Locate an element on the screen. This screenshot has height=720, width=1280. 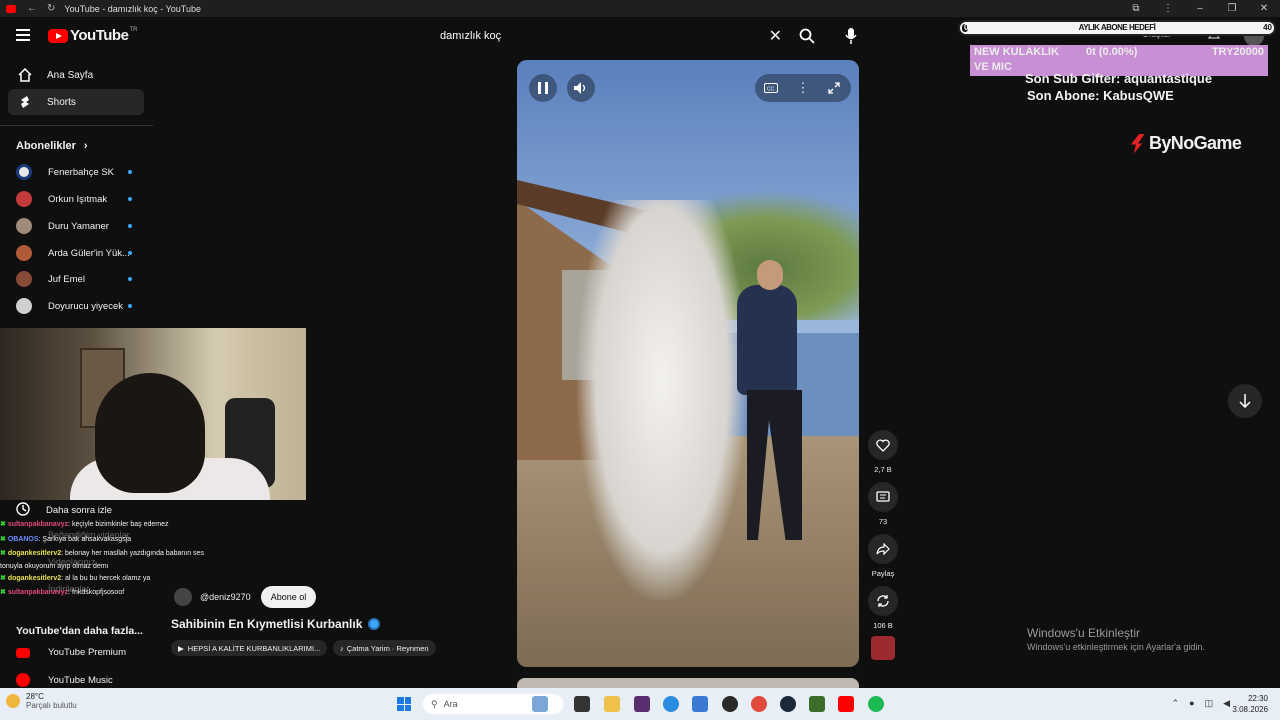
store-icon is located at coordinates (700, 704).